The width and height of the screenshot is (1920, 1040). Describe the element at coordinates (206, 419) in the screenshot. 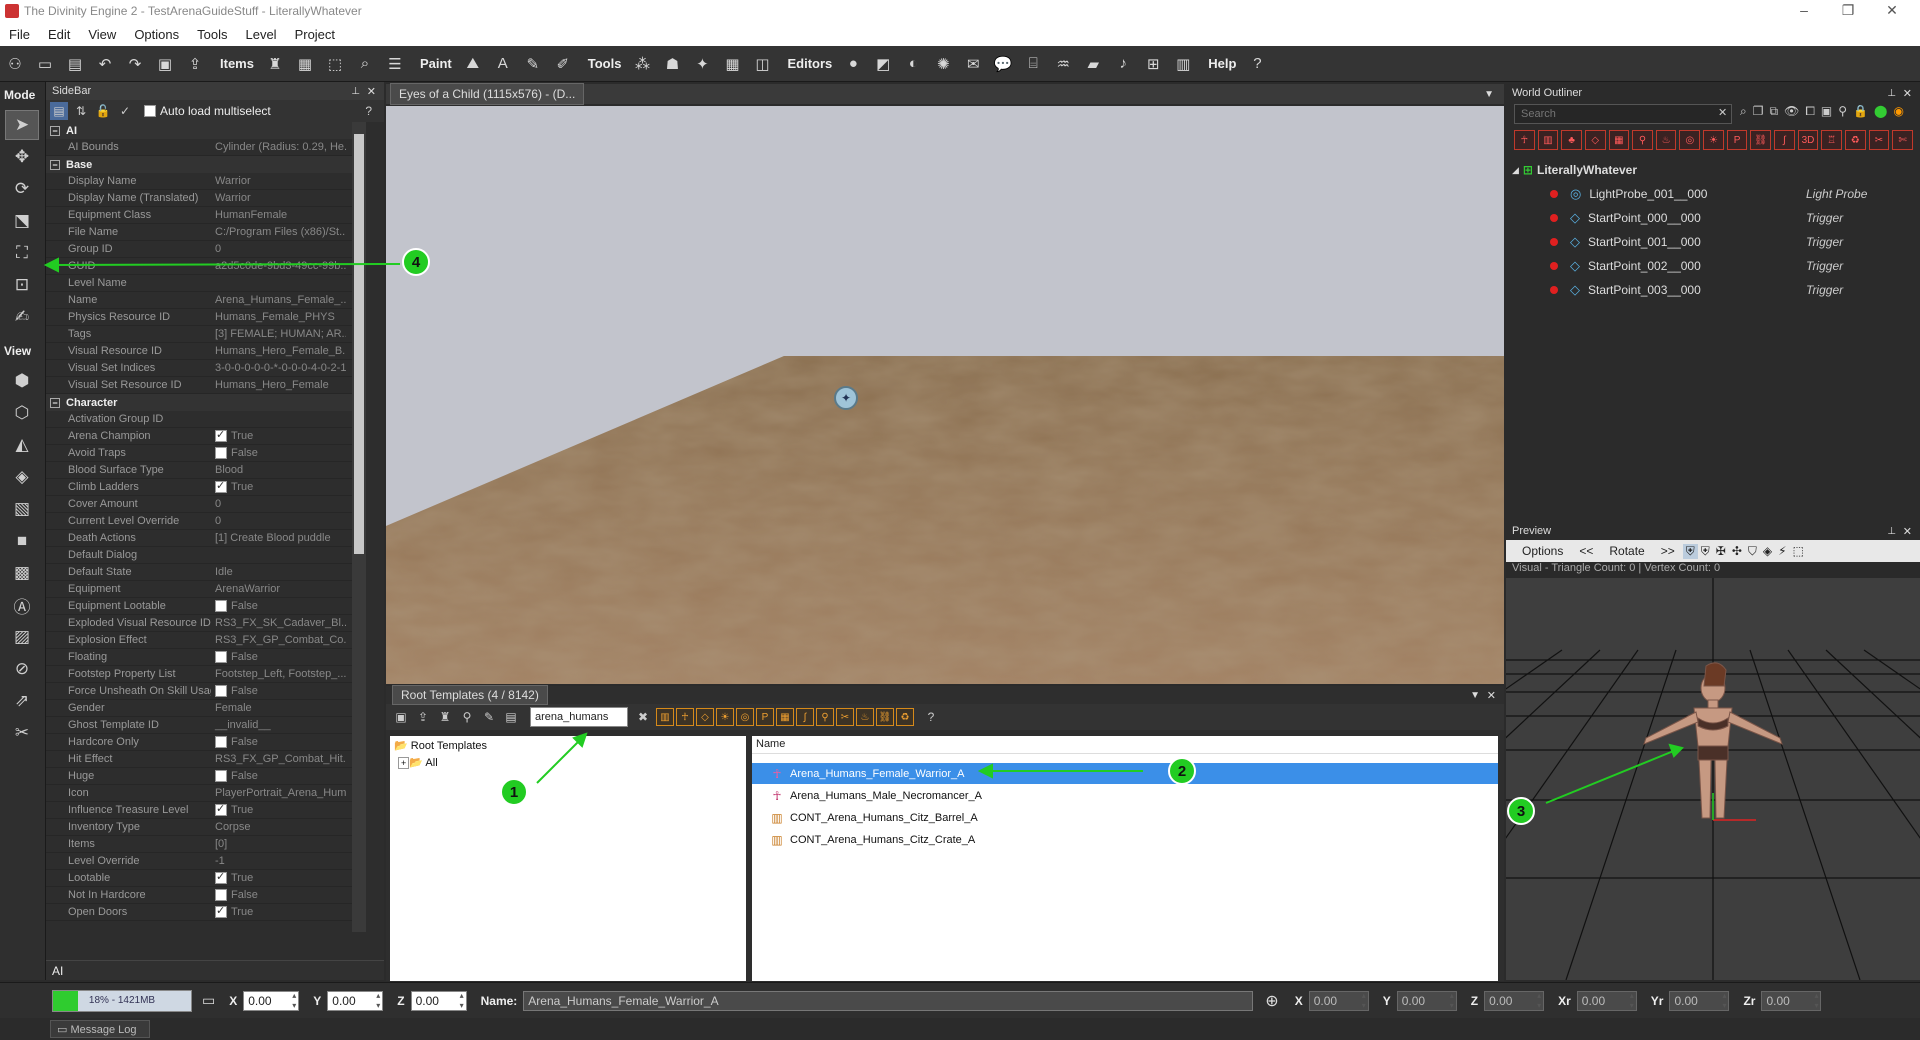

I see `property-row: Activation Group ID` at that location.